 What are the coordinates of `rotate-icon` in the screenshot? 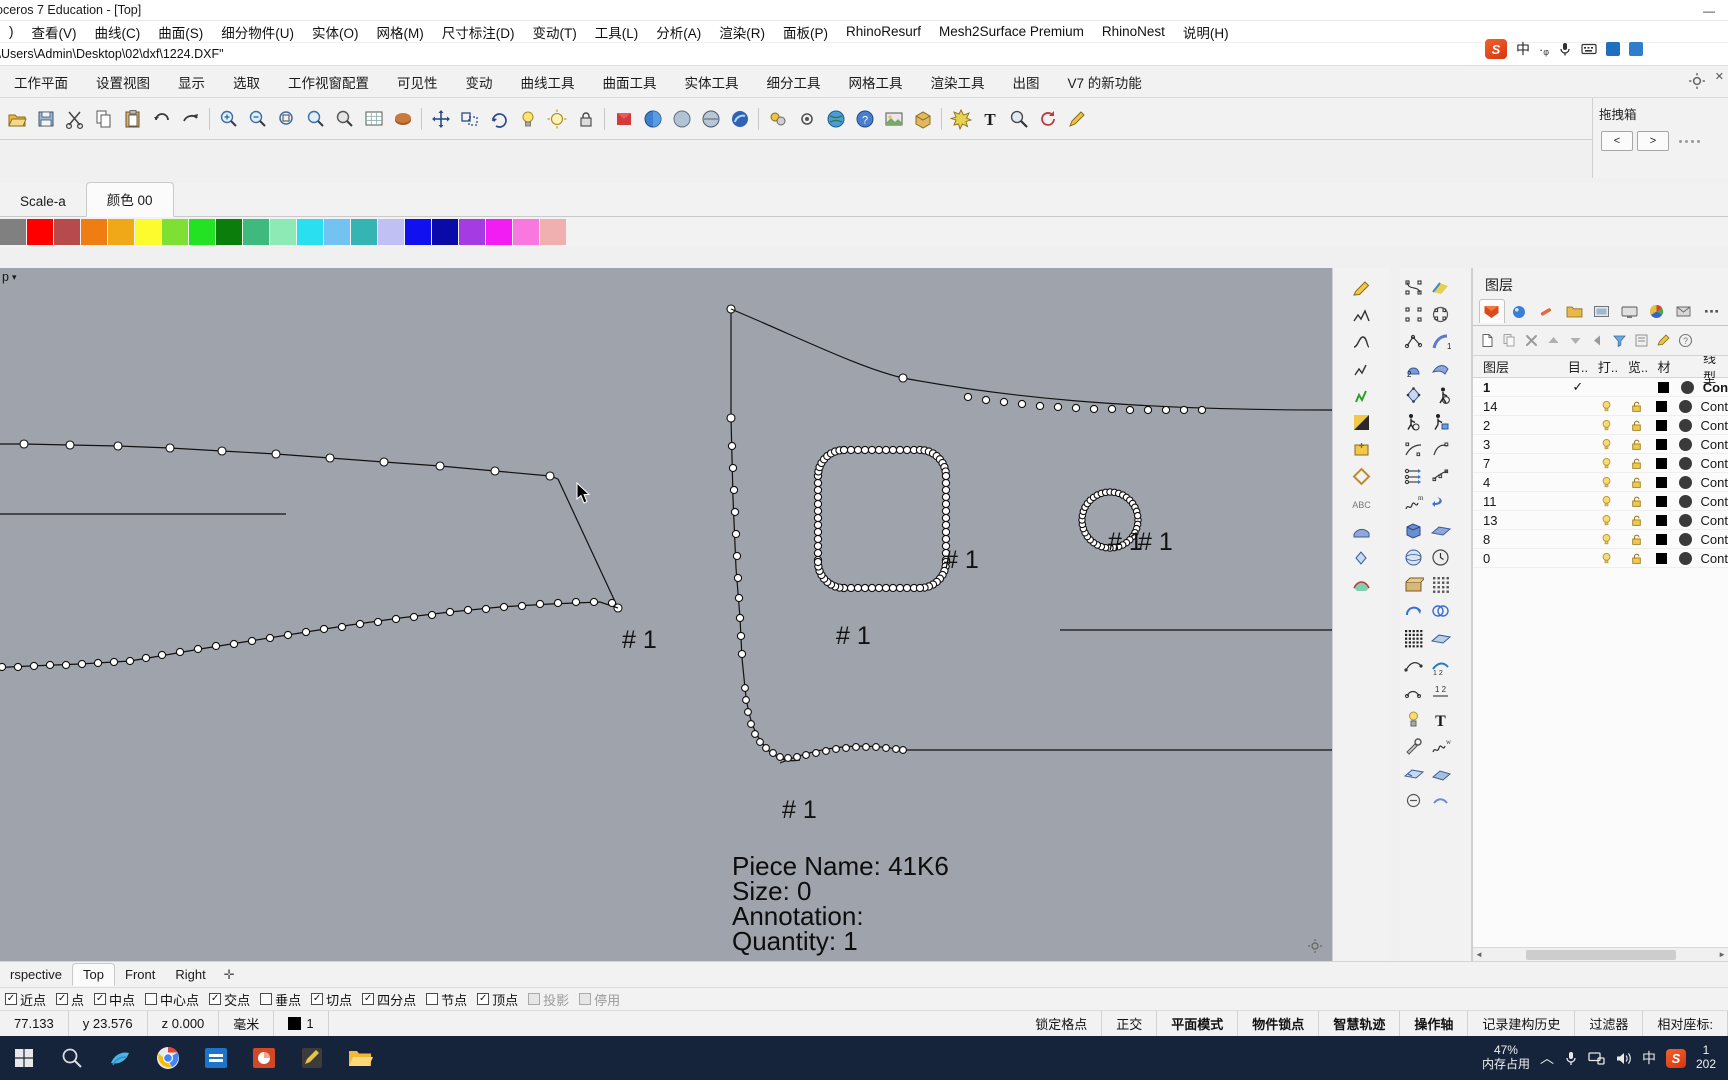 It's located at (498, 118).